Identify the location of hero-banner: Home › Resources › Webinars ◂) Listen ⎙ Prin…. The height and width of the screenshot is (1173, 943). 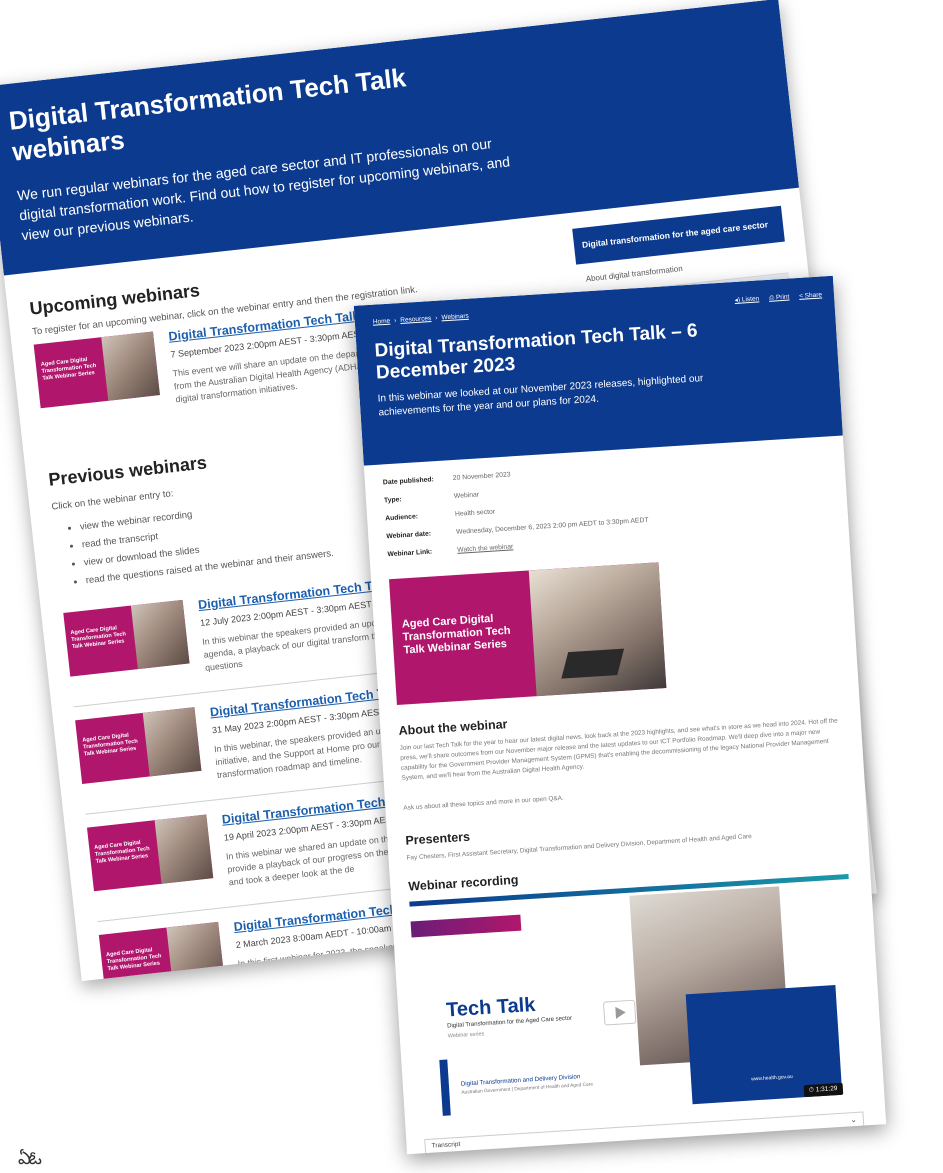
(598, 370).